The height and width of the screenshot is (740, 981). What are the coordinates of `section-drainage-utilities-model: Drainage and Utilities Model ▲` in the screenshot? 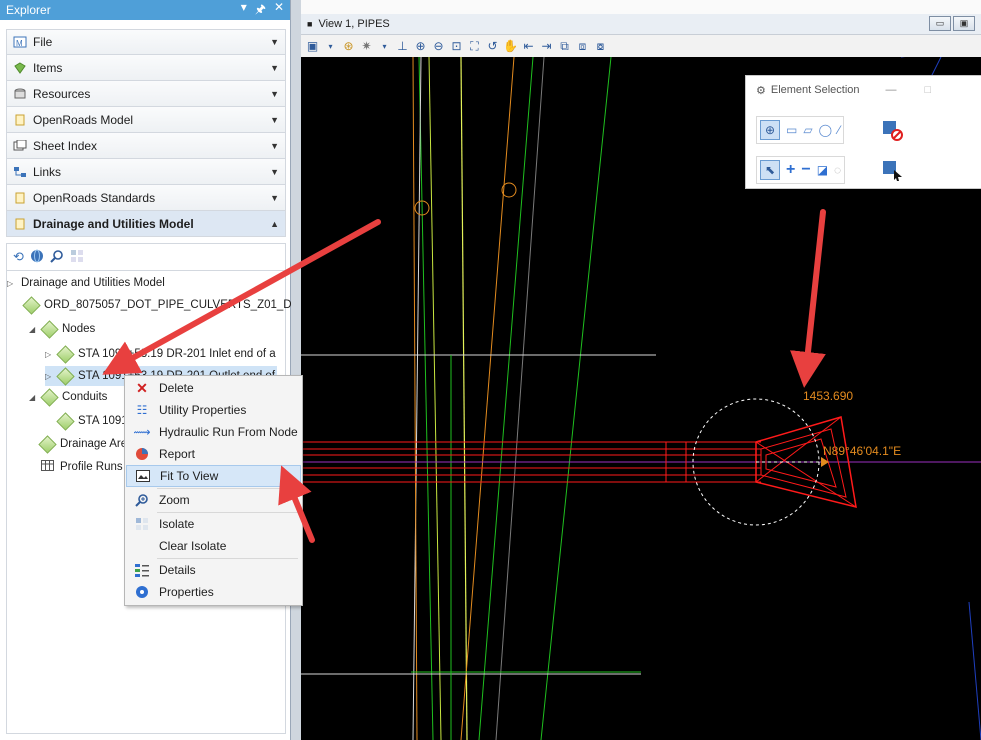 It's located at (146, 224).